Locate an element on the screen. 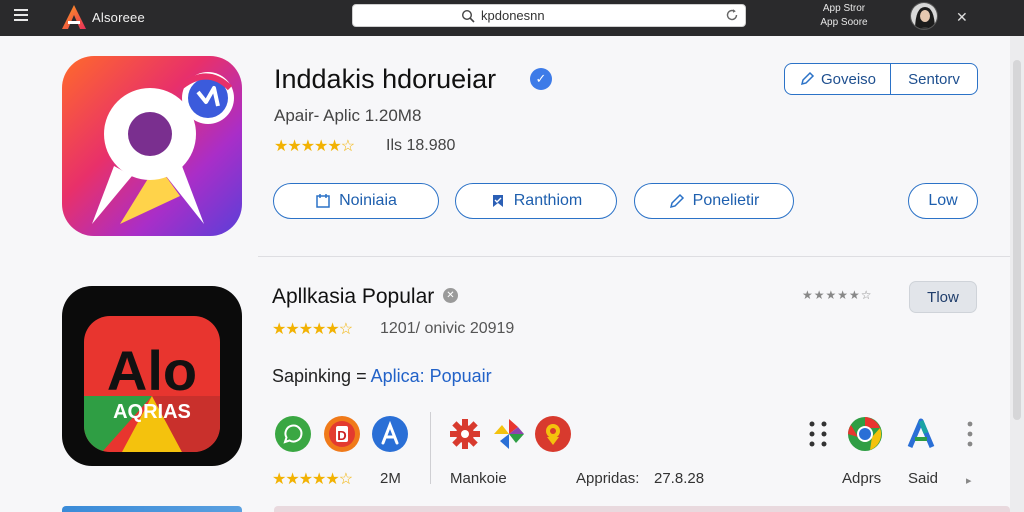  gear-icon is located at coordinates (465, 434).